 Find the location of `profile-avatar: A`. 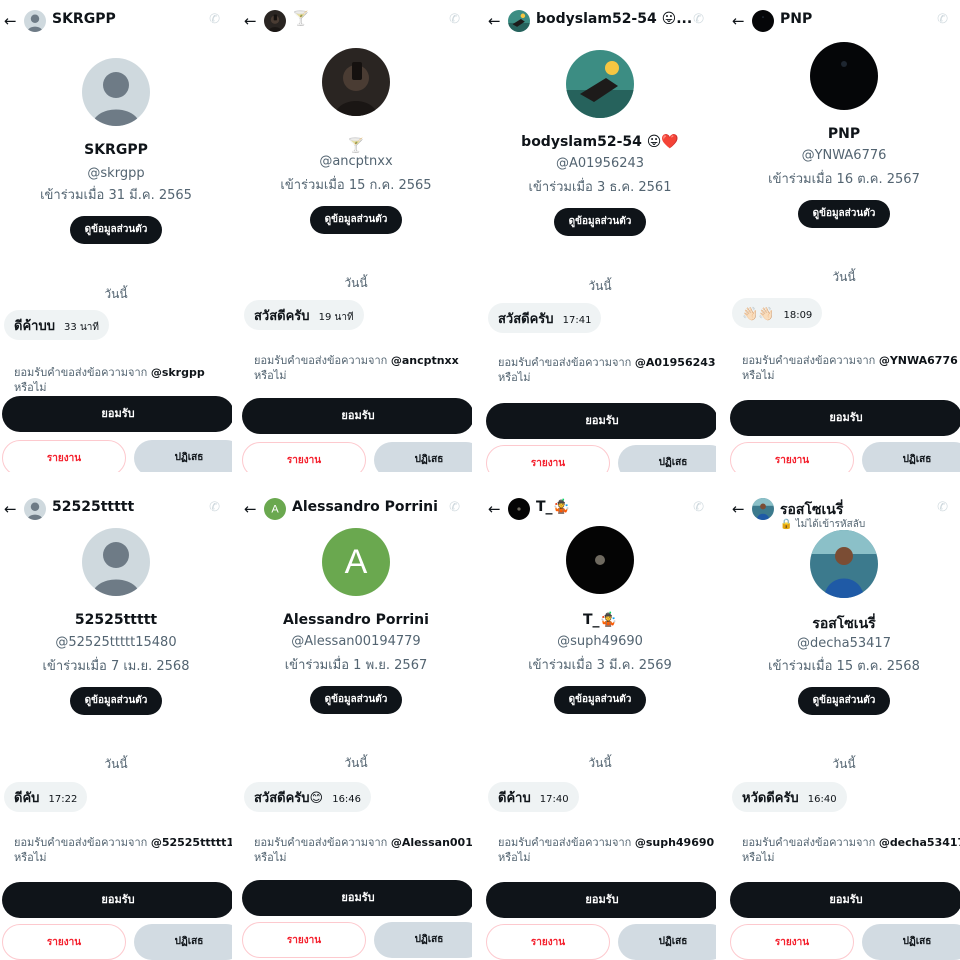

profile-avatar: A is located at coordinates (356, 562).